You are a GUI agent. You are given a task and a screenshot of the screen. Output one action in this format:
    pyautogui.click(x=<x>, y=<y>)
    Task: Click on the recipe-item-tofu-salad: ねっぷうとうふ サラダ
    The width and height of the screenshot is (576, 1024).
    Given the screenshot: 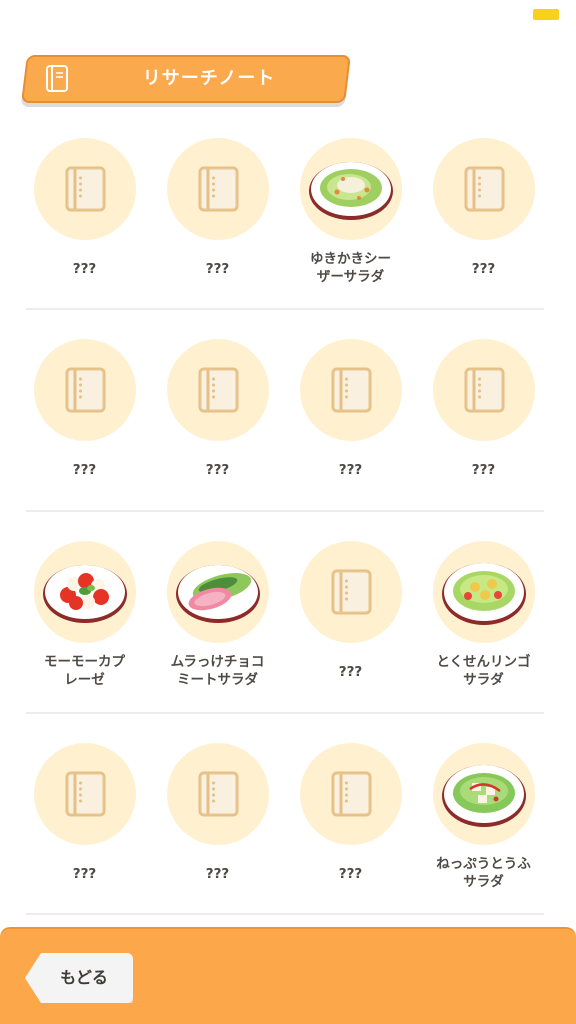 What is the action you would take?
    pyautogui.click(x=483, y=833)
    